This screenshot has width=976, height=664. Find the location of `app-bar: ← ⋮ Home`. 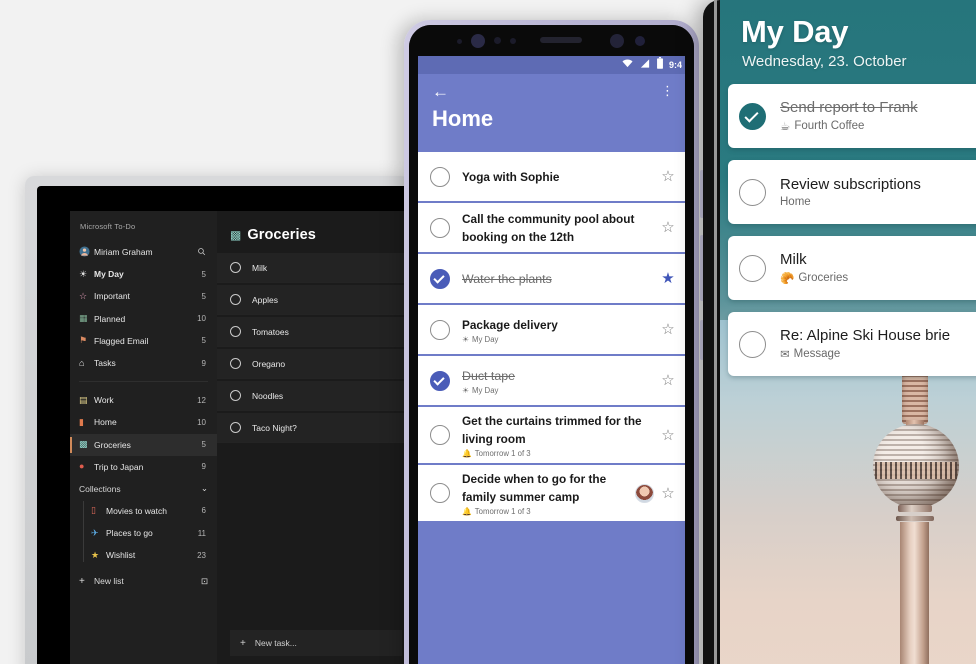

app-bar: ← ⋮ Home is located at coordinates (551, 113).